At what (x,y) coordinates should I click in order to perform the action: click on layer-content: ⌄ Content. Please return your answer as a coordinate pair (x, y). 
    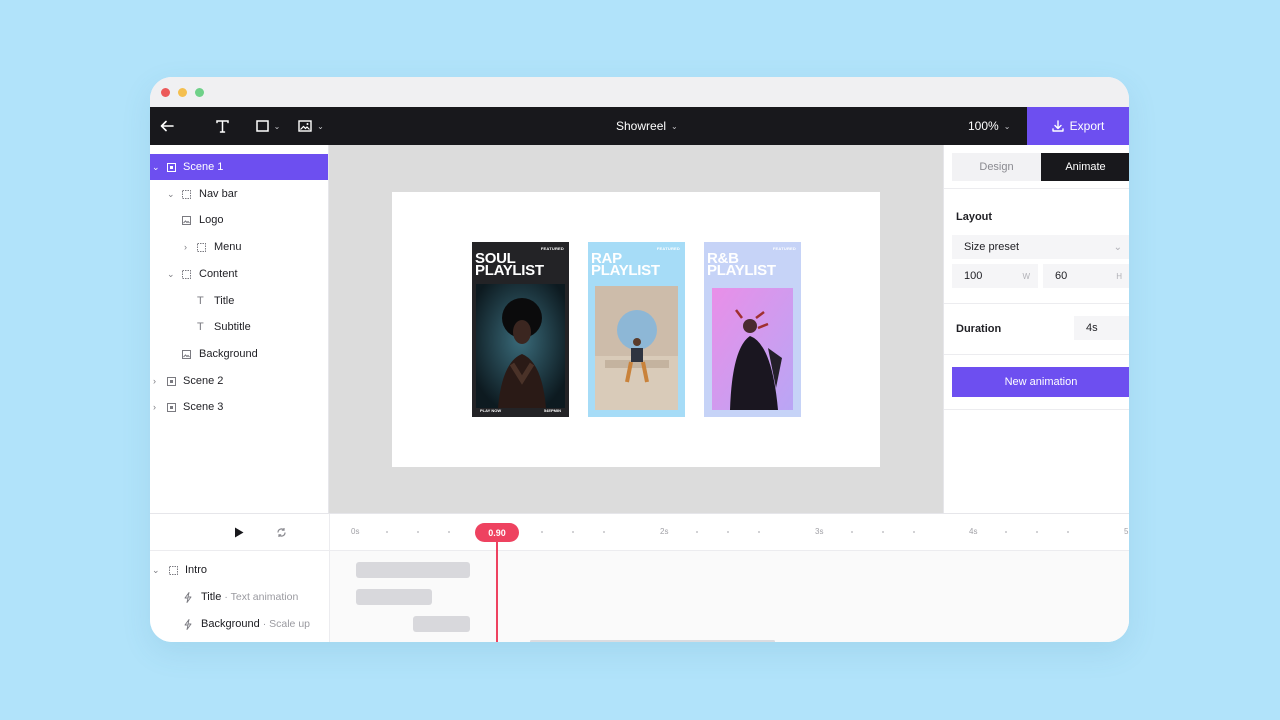
    Looking at the image, I should click on (239, 274).